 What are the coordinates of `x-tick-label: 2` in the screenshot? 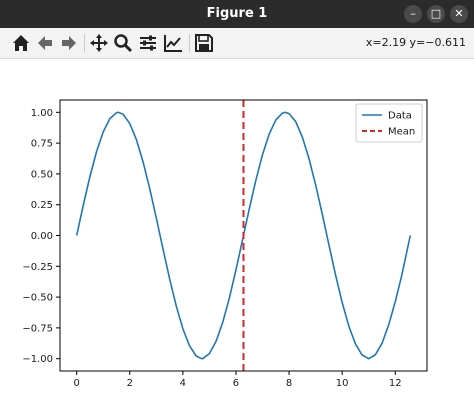 It's located at (130, 383).